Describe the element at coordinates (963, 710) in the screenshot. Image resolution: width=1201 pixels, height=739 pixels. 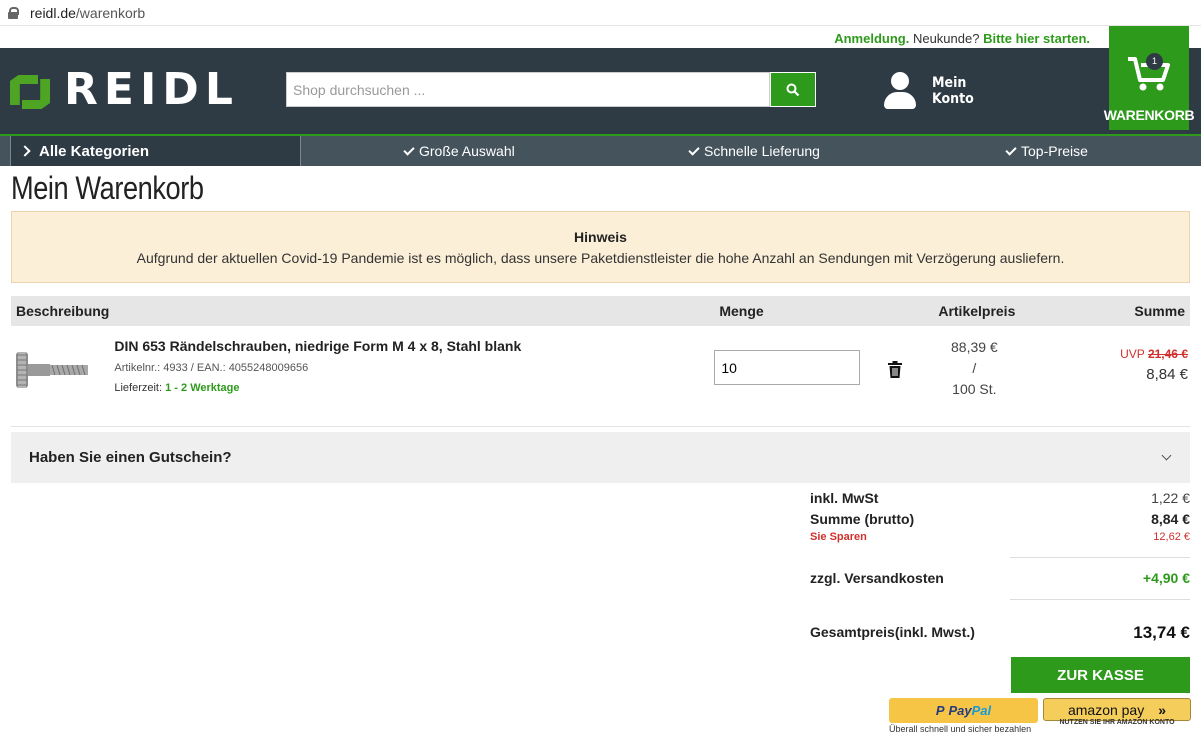
I see `paypal-button: P Pay Pal` at that location.